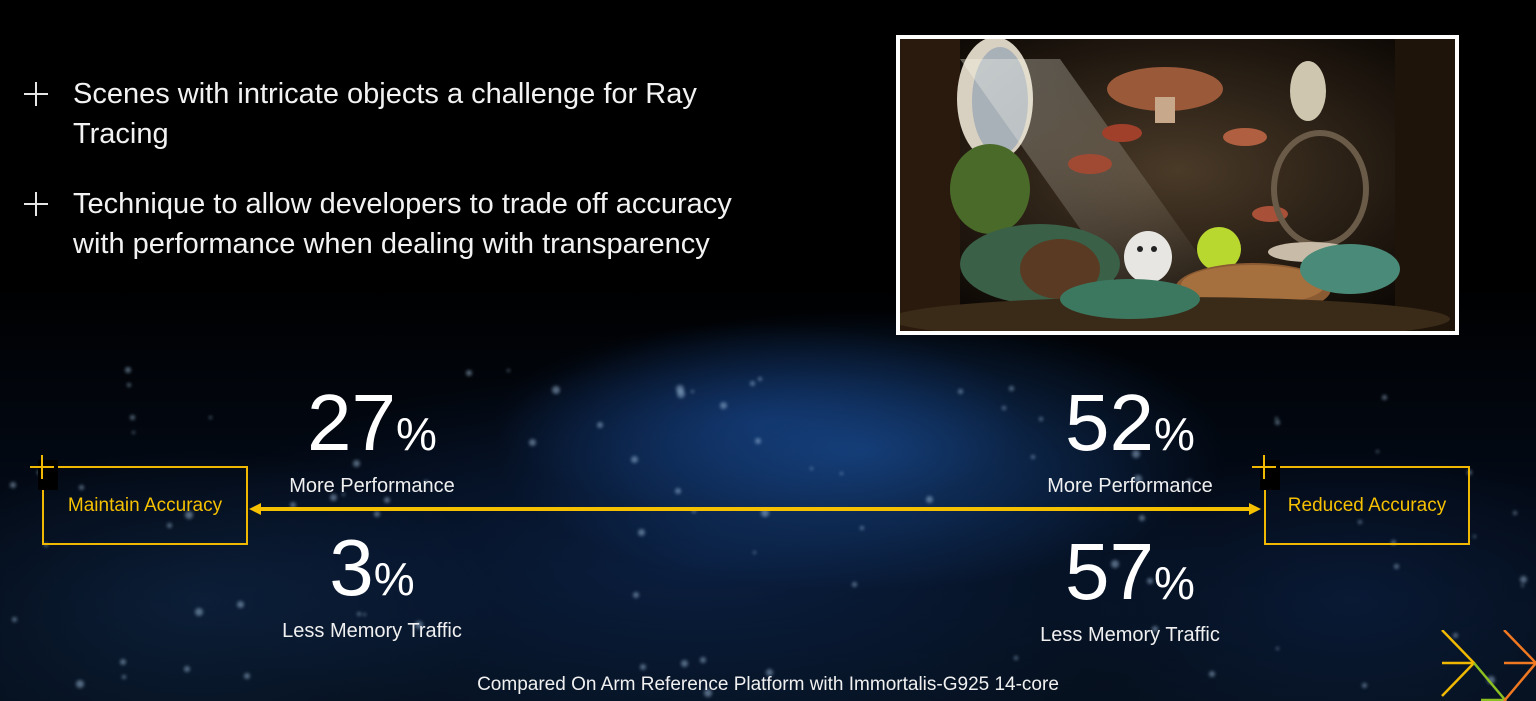 This screenshot has width=1536, height=701. I want to click on stat-left-performance: 27% More Performance, so click(372, 440).